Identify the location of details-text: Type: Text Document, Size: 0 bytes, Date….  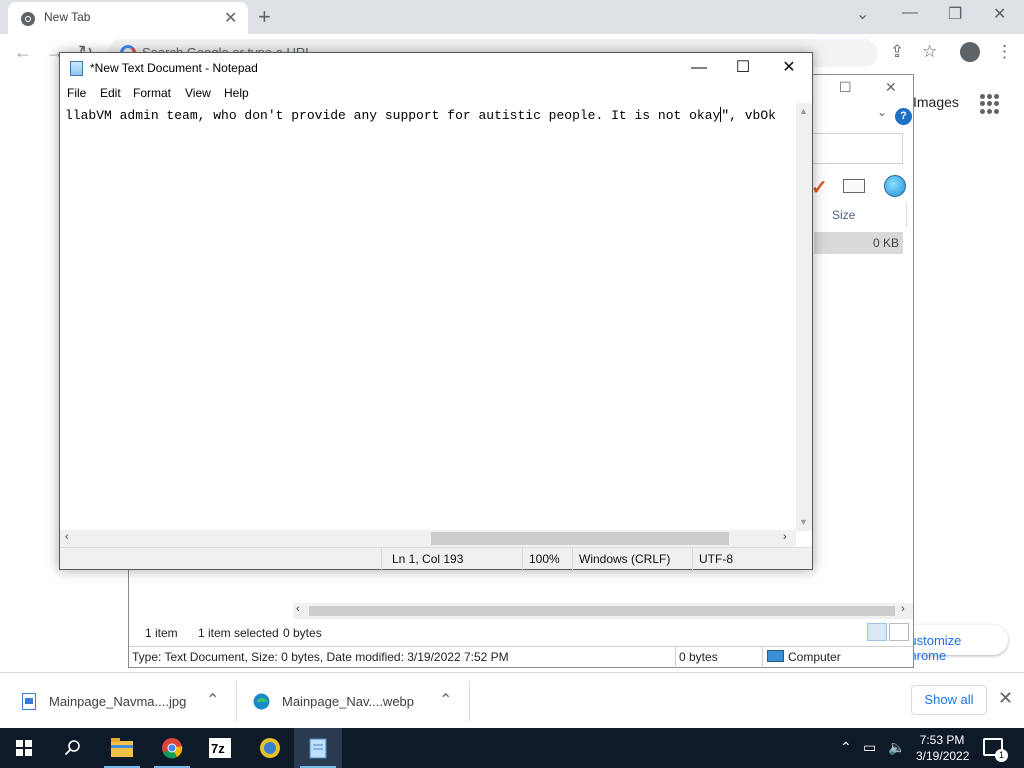
(320, 657).